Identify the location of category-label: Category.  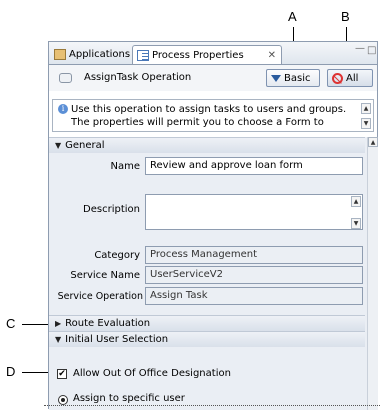
(117, 255).